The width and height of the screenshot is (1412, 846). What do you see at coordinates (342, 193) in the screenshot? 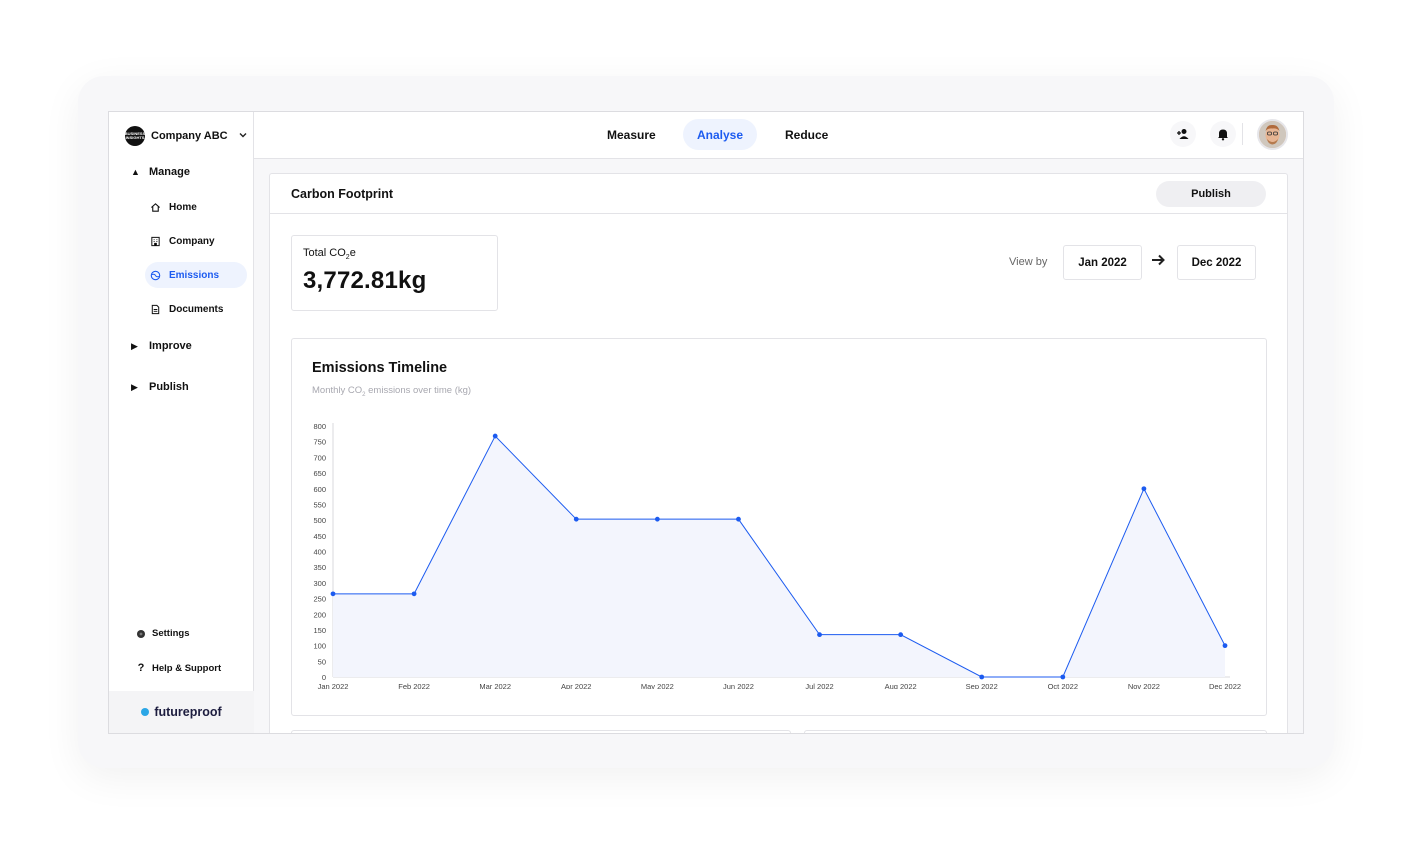
I see `page-title: Carbon Footprint` at bounding box center [342, 193].